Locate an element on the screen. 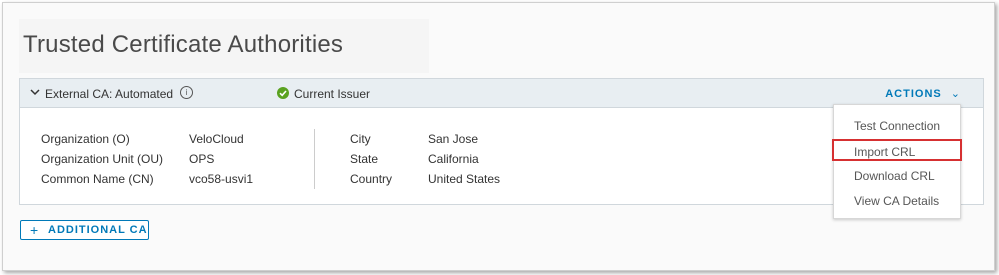  detail-row: Common Name (CN) vco58-usvi1 is located at coordinates (147, 181).